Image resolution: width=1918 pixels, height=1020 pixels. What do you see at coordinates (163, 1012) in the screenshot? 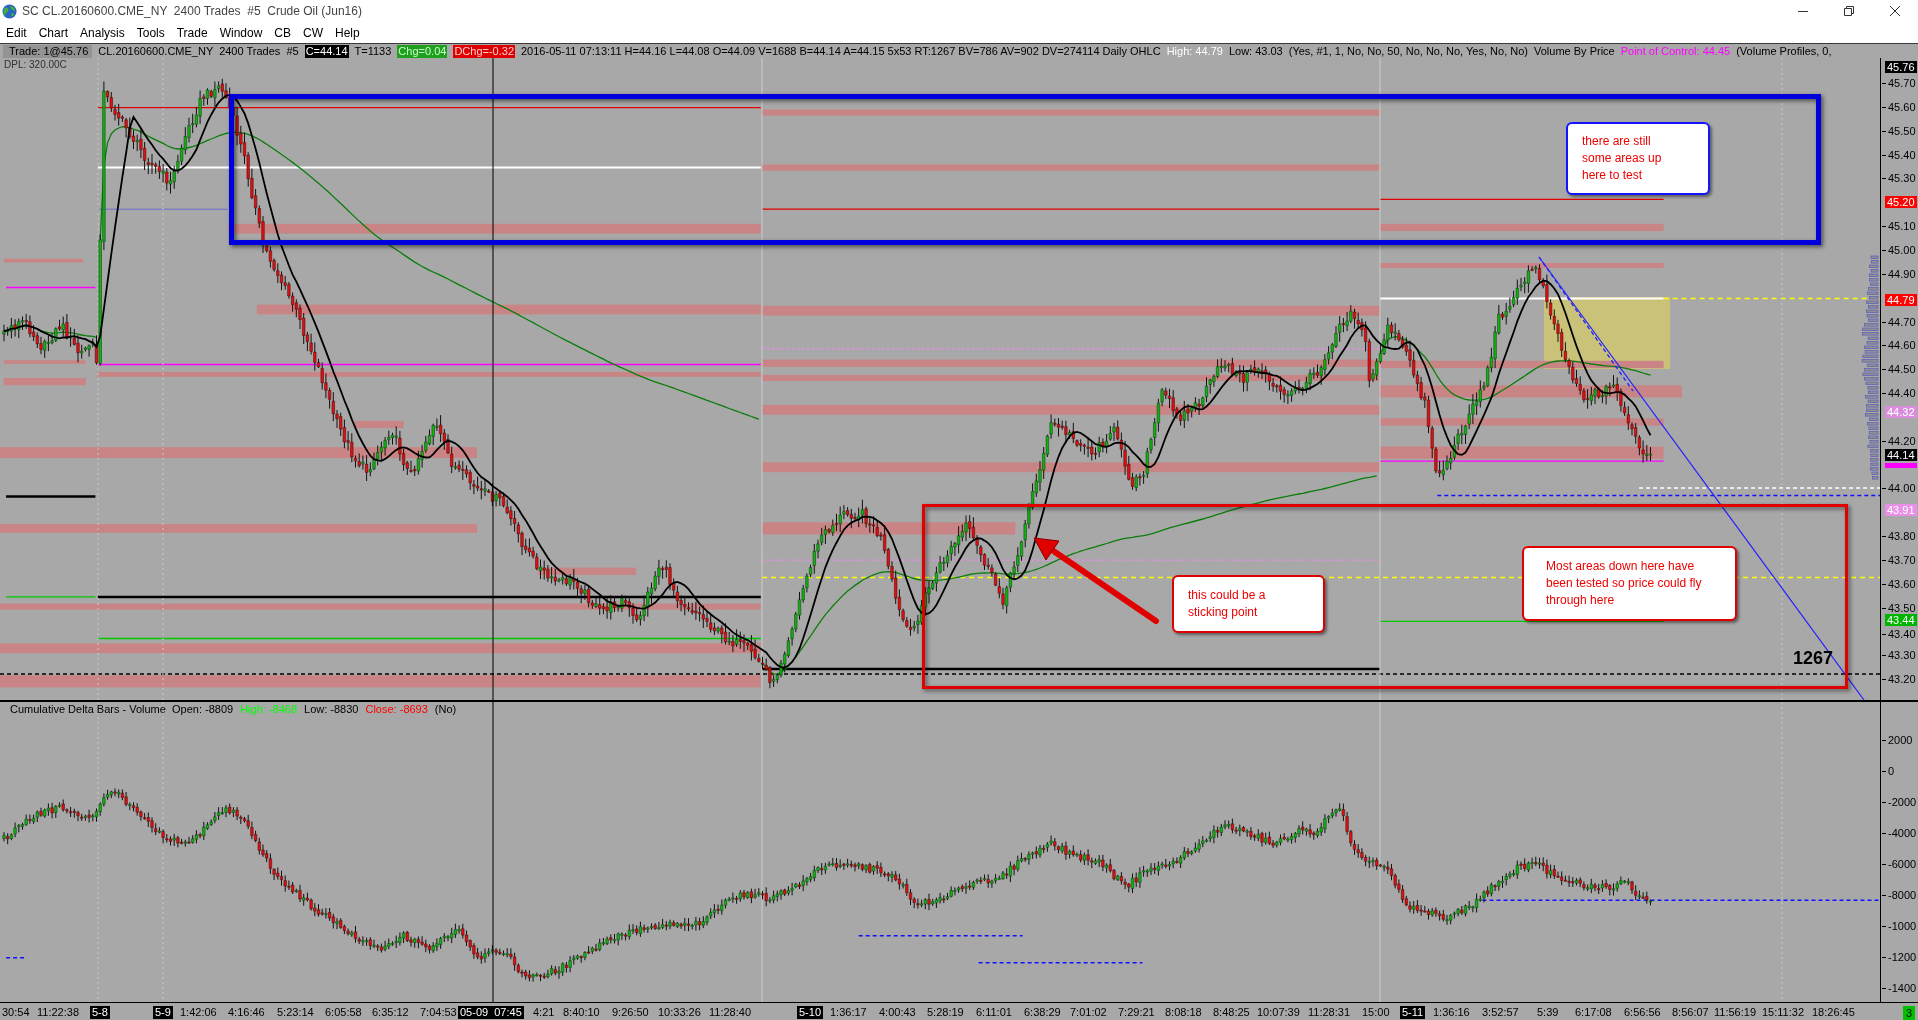
I see `date-axis-label: 5-9` at bounding box center [163, 1012].